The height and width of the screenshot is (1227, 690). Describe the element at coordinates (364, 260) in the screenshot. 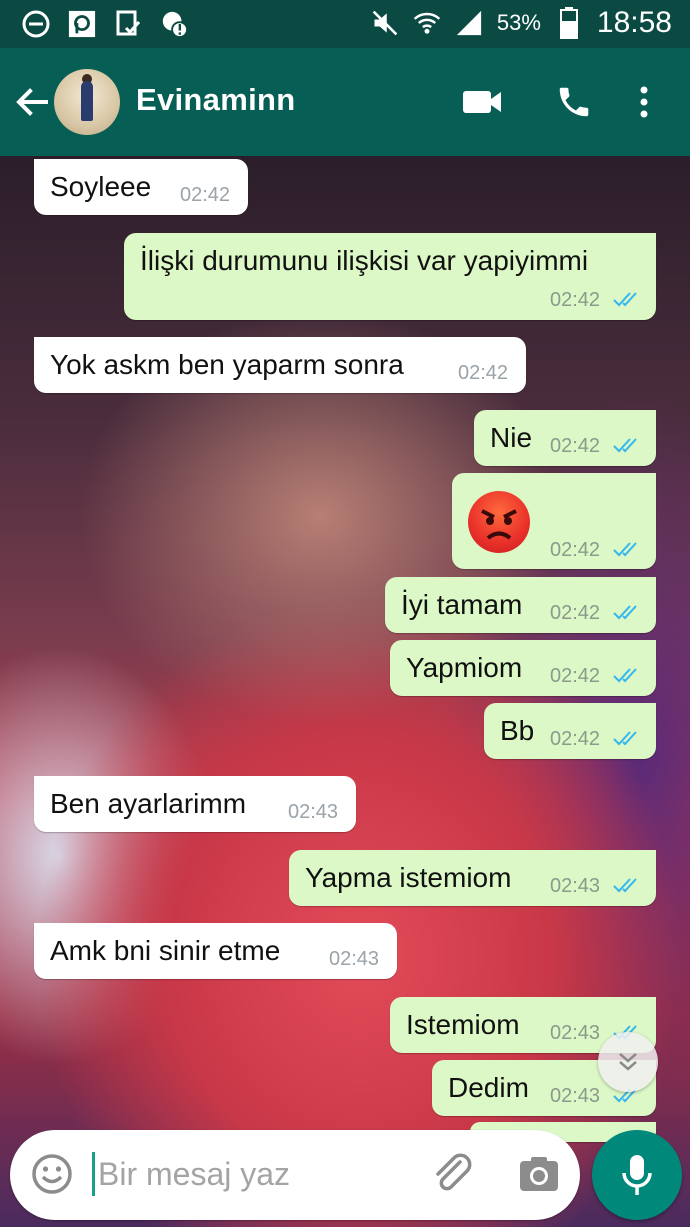

I see `message-text: İlişki durumunu ilişkisi var yapiyimmi` at that location.